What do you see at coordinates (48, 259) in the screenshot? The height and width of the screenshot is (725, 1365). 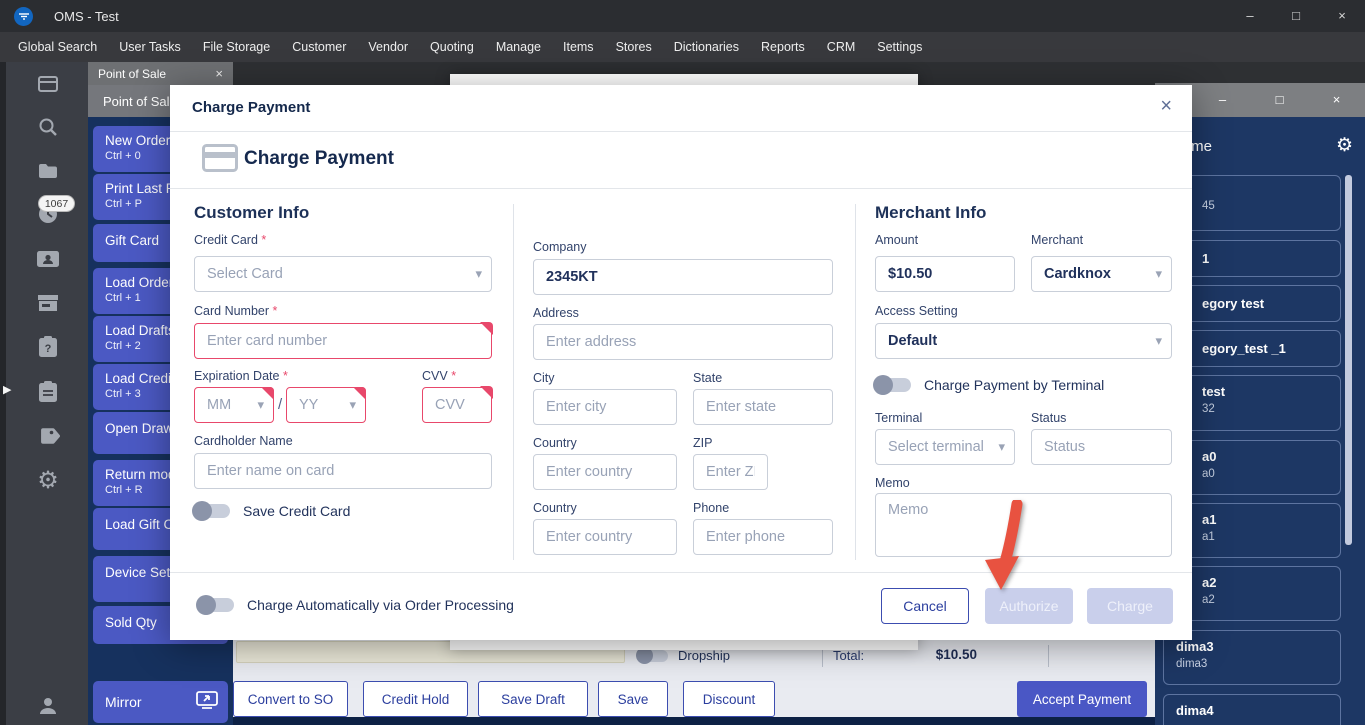 I see `contact-card-icon` at bounding box center [48, 259].